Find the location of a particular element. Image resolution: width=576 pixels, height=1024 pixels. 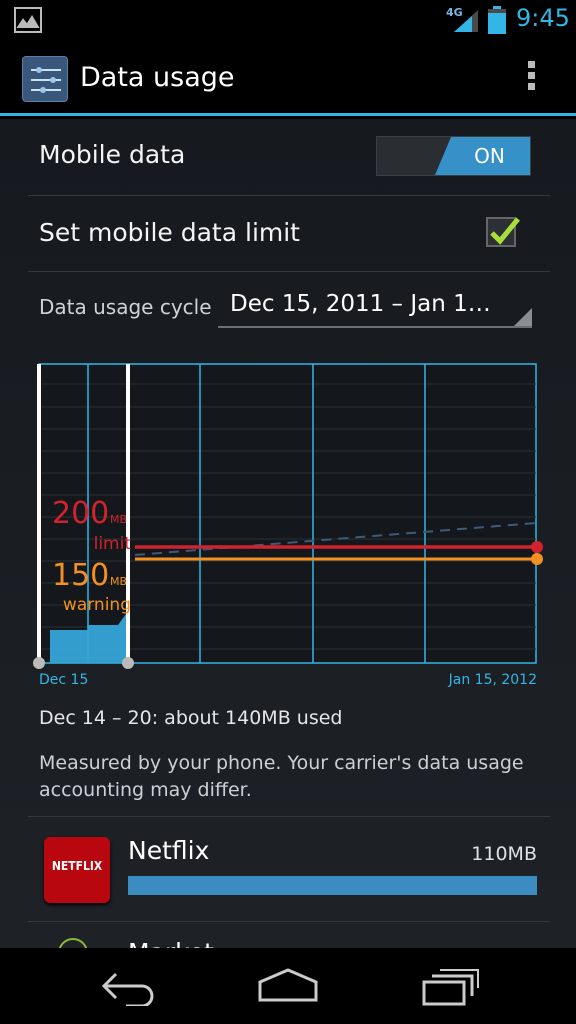

status-bar: 4G 9:45 is located at coordinates (288, 20).